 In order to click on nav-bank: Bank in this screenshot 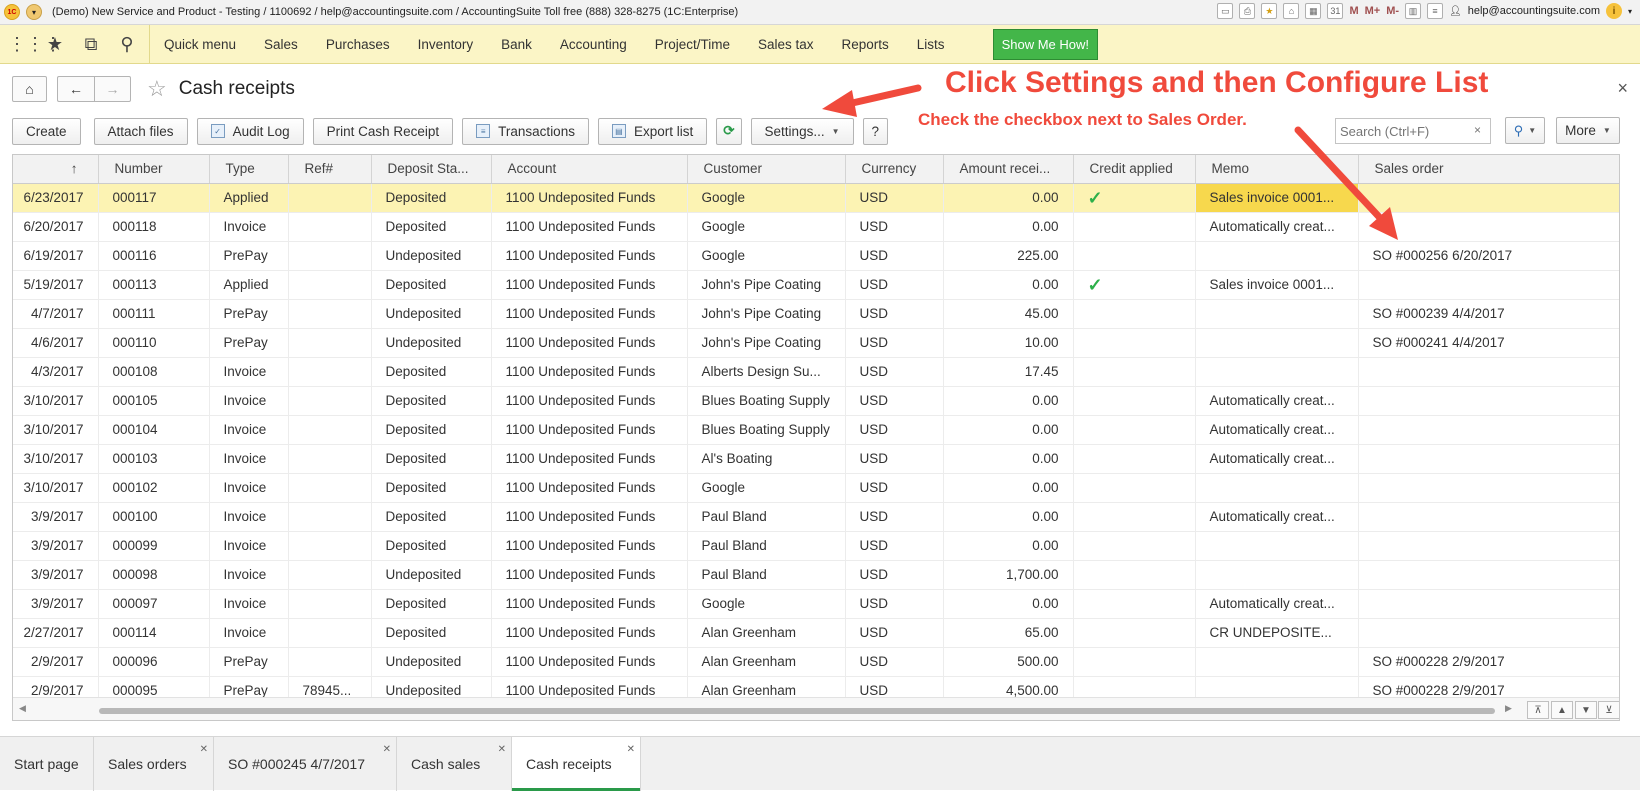, I will do `click(516, 44)`.